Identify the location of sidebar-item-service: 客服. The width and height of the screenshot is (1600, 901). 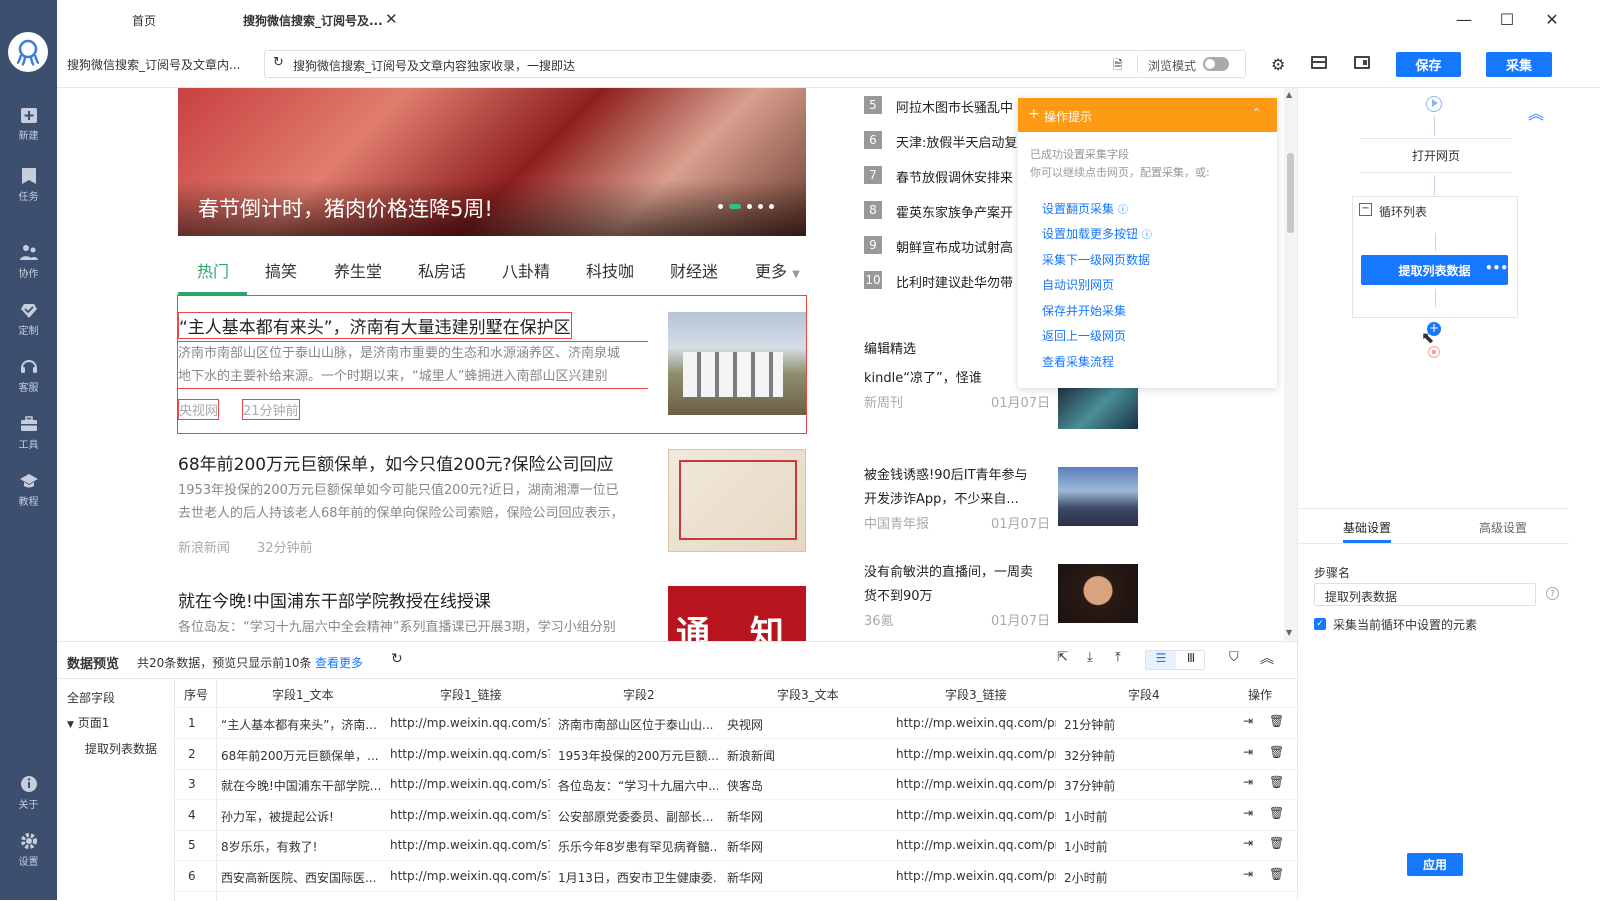
(28, 375).